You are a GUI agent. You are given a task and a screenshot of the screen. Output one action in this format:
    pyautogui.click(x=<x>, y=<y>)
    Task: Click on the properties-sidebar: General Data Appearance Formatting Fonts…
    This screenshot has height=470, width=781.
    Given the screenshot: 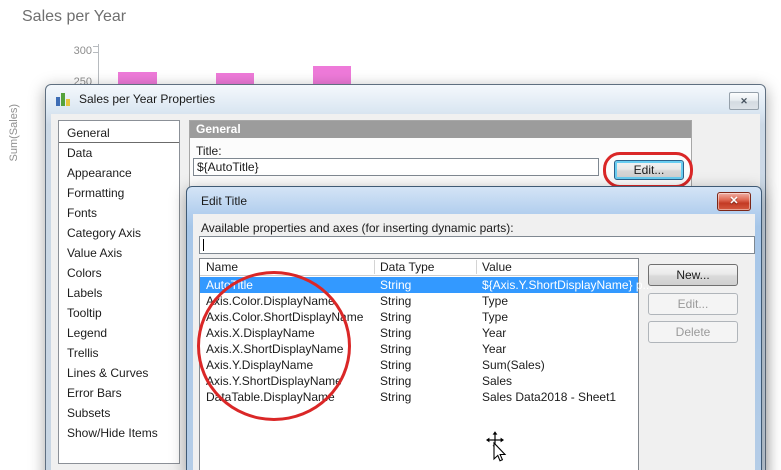 What is the action you would take?
    pyautogui.click(x=119, y=292)
    